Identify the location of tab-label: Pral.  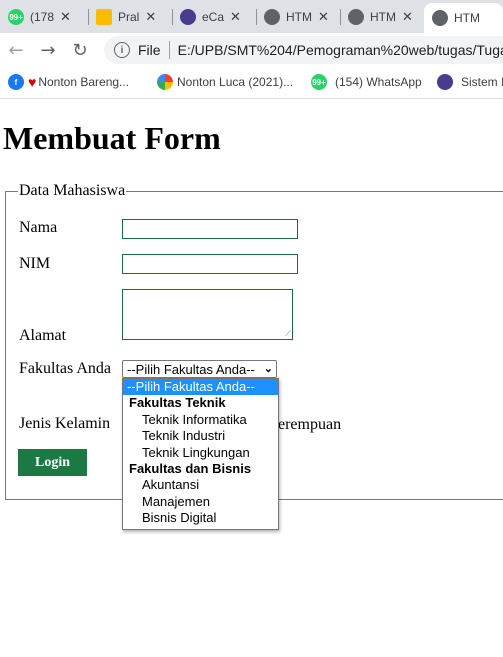
(129, 17).